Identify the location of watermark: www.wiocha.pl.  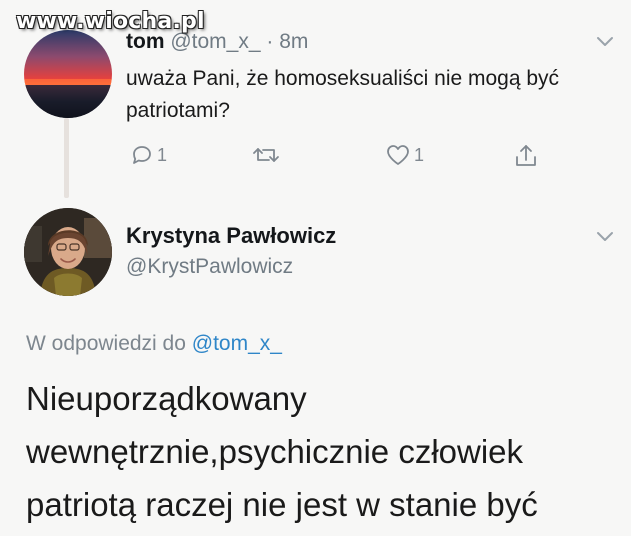
(110, 21).